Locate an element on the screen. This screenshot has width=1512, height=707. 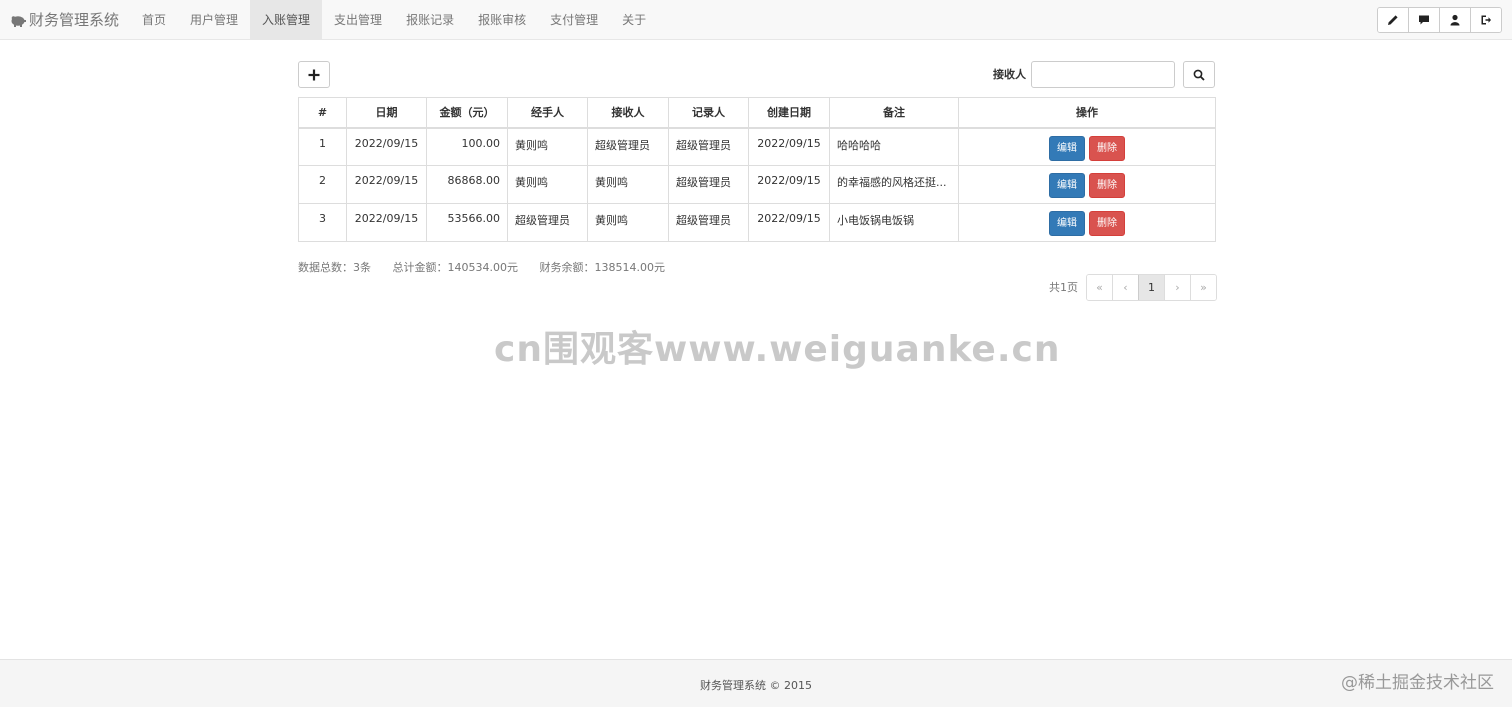
table-header-row: # 日期 金额（元） 经手人 接收人 记录人 创建日期 备注 操作 is located at coordinates (757, 113).